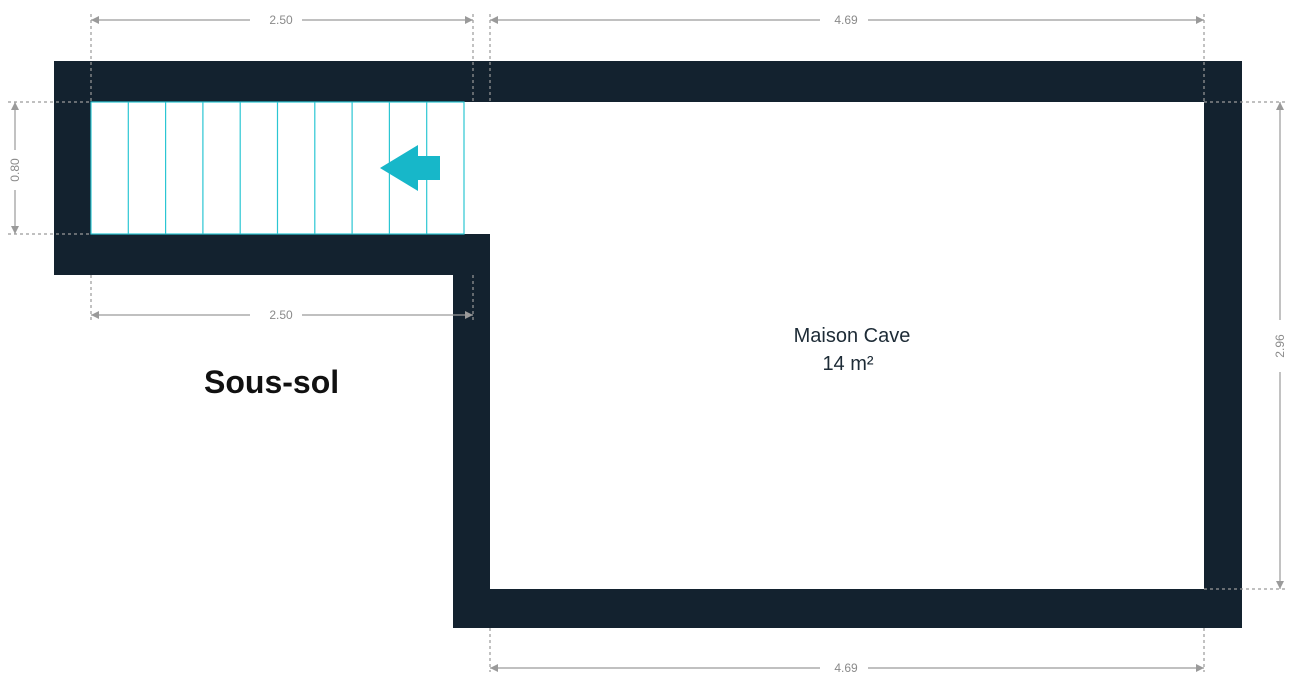  What do you see at coordinates (271, 382) in the screenshot?
I see `floor-label: Sous-sol` at bounding box center [271, 382].